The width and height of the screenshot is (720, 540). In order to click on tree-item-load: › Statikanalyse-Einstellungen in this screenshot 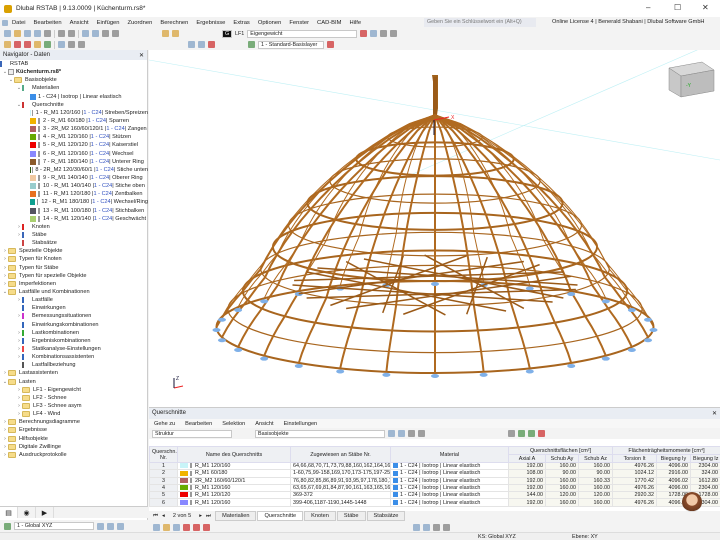, I will do `click(74, 349)`.